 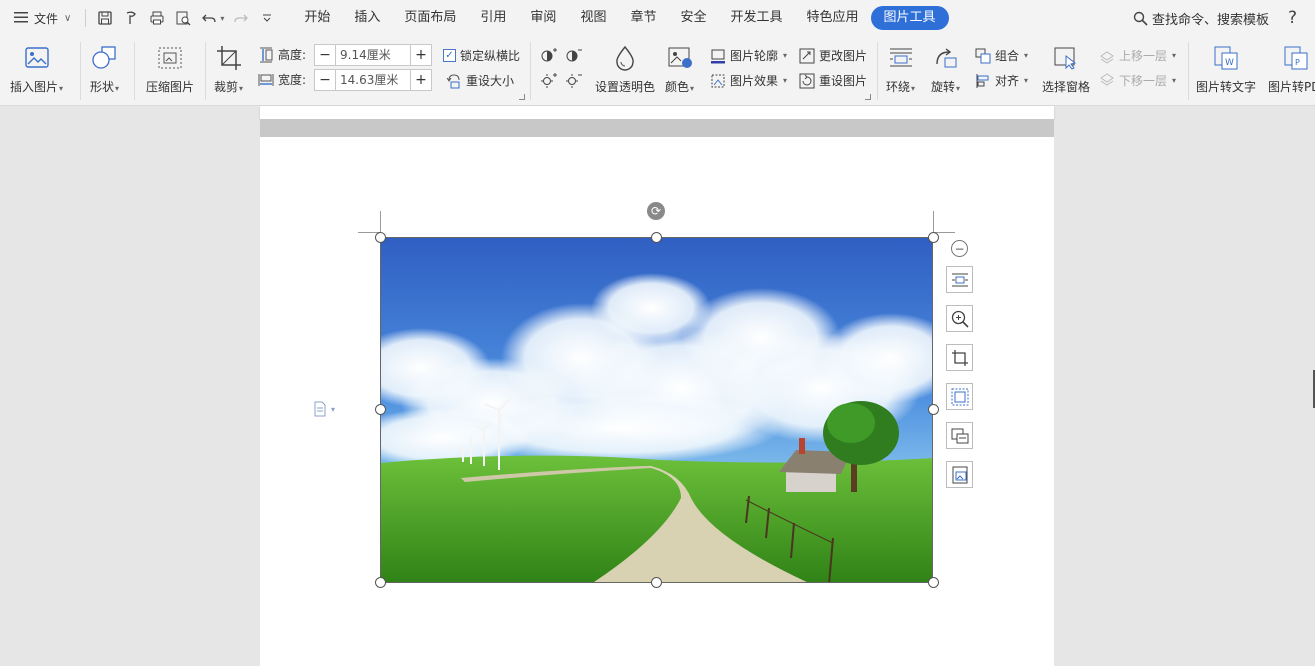 I want to click on tab-review: 审阅, so click(x=543, y=18).